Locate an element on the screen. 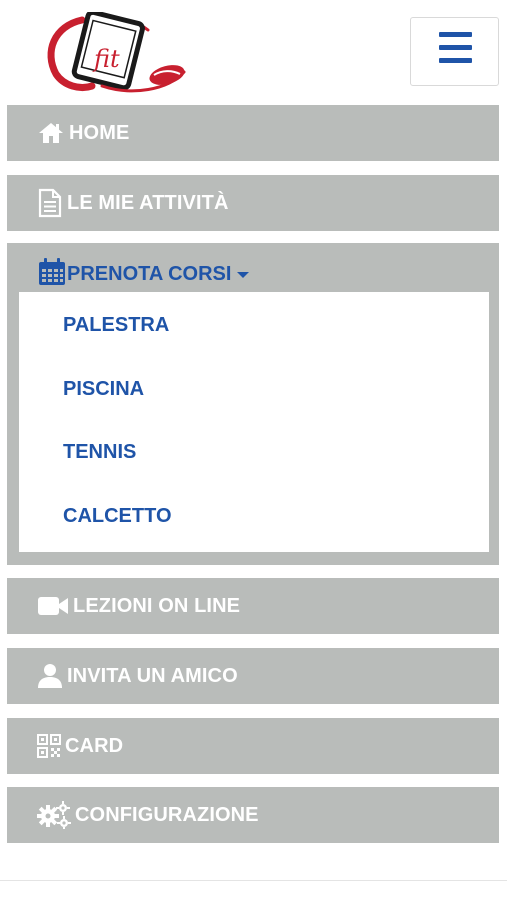 This screenshot has height=900, width=507. menu-item-label: INVITA UN AMICO is located at coordinates (152, 675).